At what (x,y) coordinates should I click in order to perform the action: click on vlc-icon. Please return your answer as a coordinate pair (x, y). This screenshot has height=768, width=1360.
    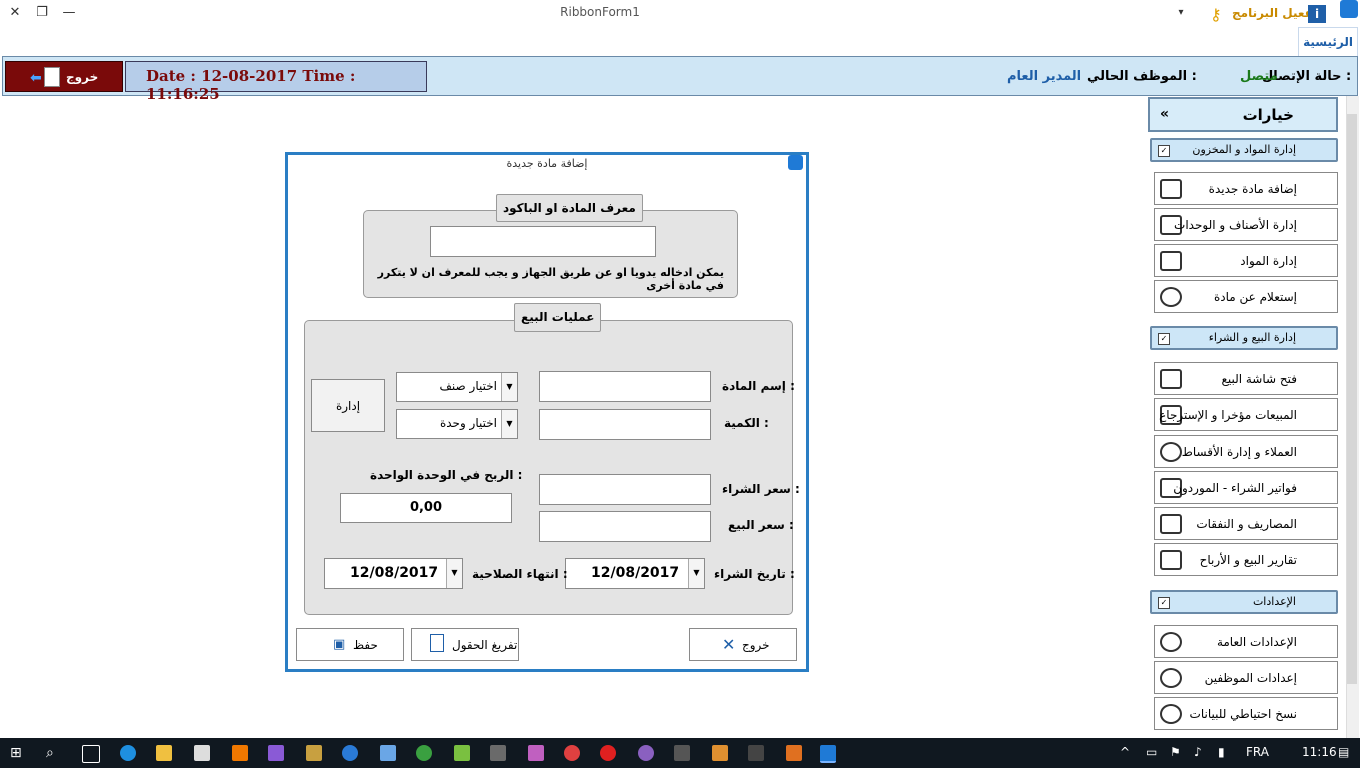
    Looking at the image, I should click on (240, 753).